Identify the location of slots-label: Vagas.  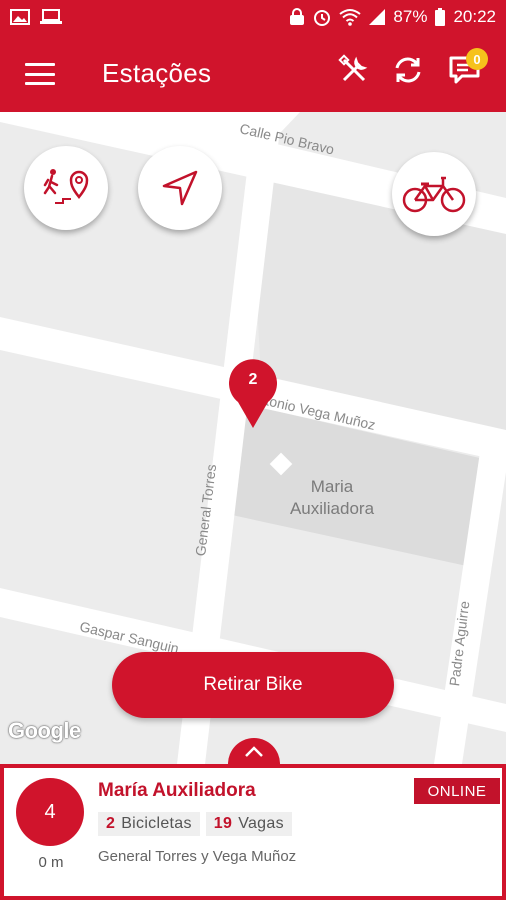
(261, 823).